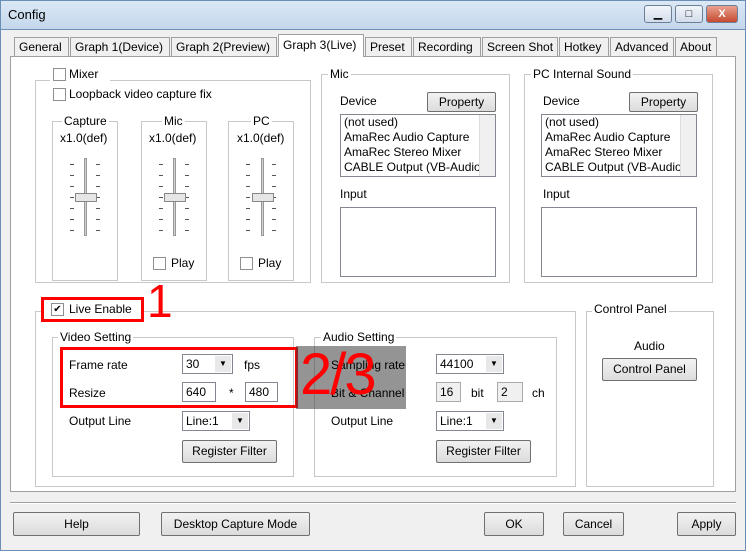 The image size is (746, 551). I want to click on pc-gain: x1.0(def), so click(261, 138).